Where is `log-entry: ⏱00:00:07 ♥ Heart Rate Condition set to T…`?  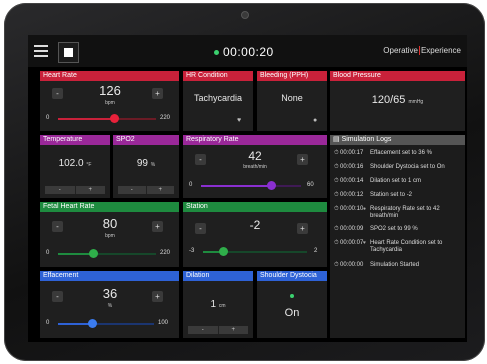 log-entry: ⏱00:00:07 ♥ Heart Rate Condition set to T… is located at coordinates (399, 246).